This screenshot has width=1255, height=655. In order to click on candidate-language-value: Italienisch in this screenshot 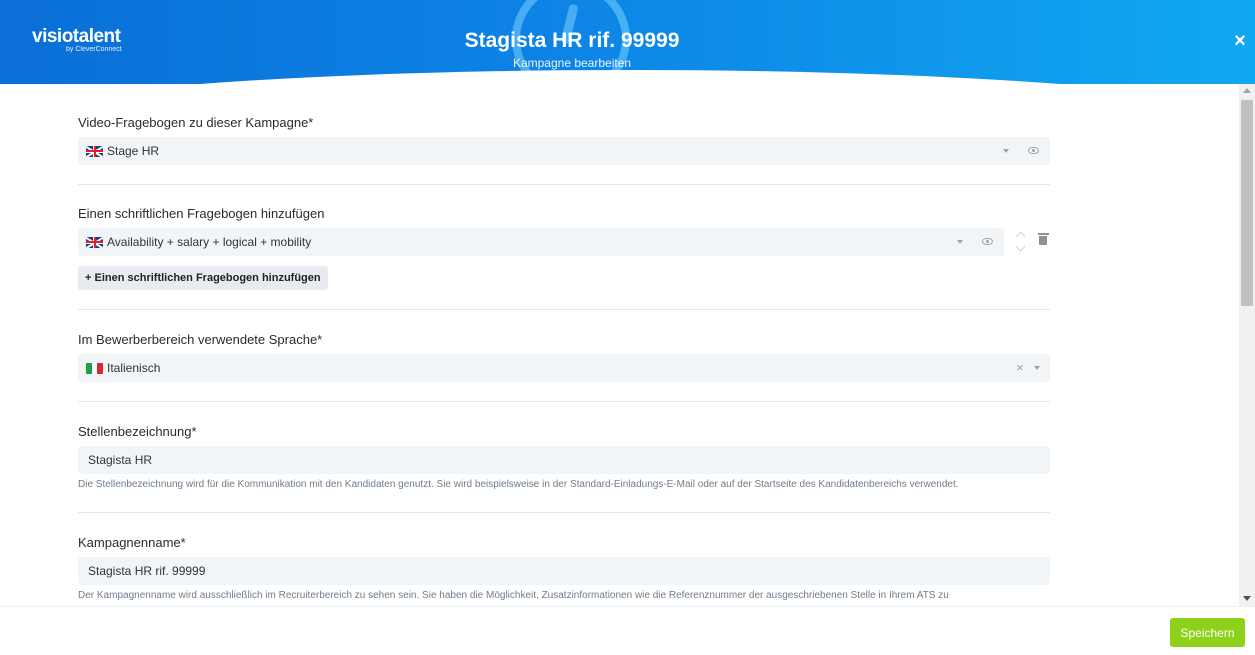, I will do `click(134, 368)`.